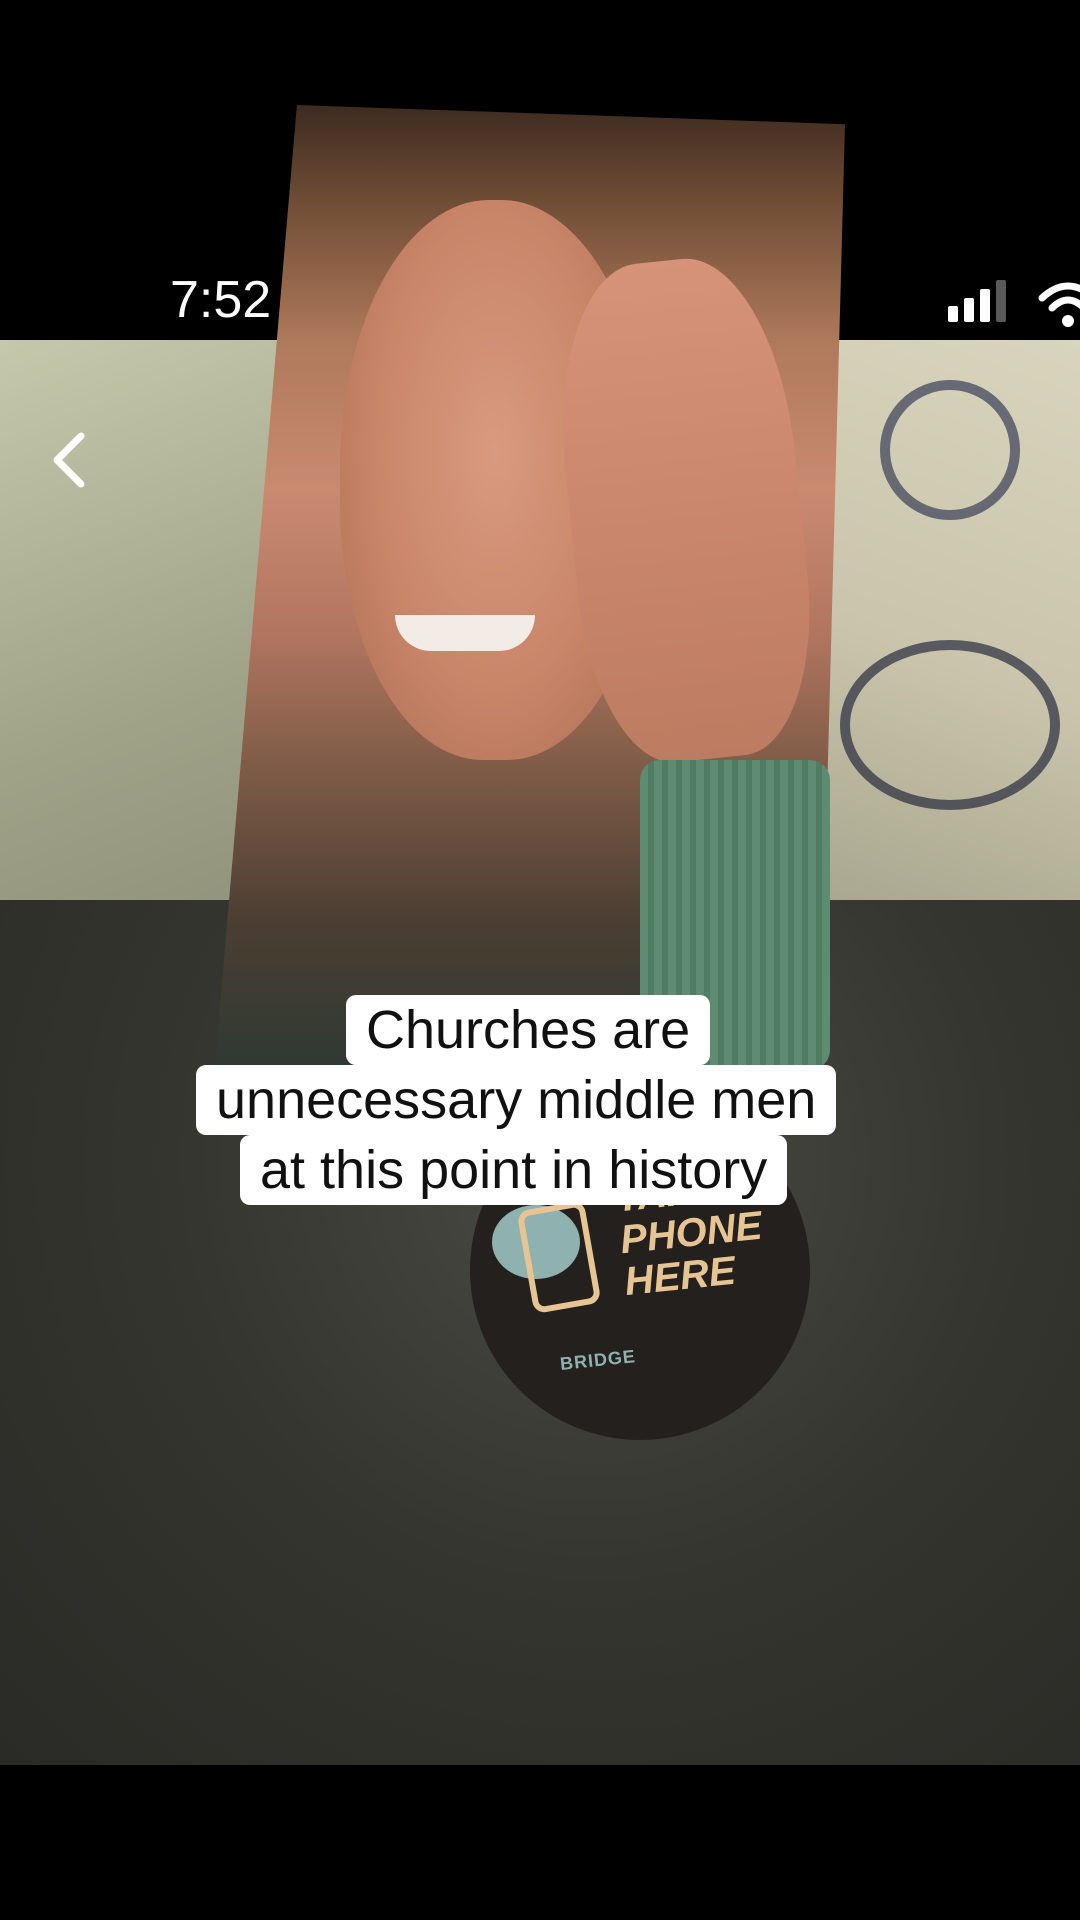 Image resolution: width=1080 pixels, height=1920 pixels. What do you see at coordinates (514, 1170) in the screenshot?
I see `caption-line-3: at this point in history` at bounding box center [514, 1170].